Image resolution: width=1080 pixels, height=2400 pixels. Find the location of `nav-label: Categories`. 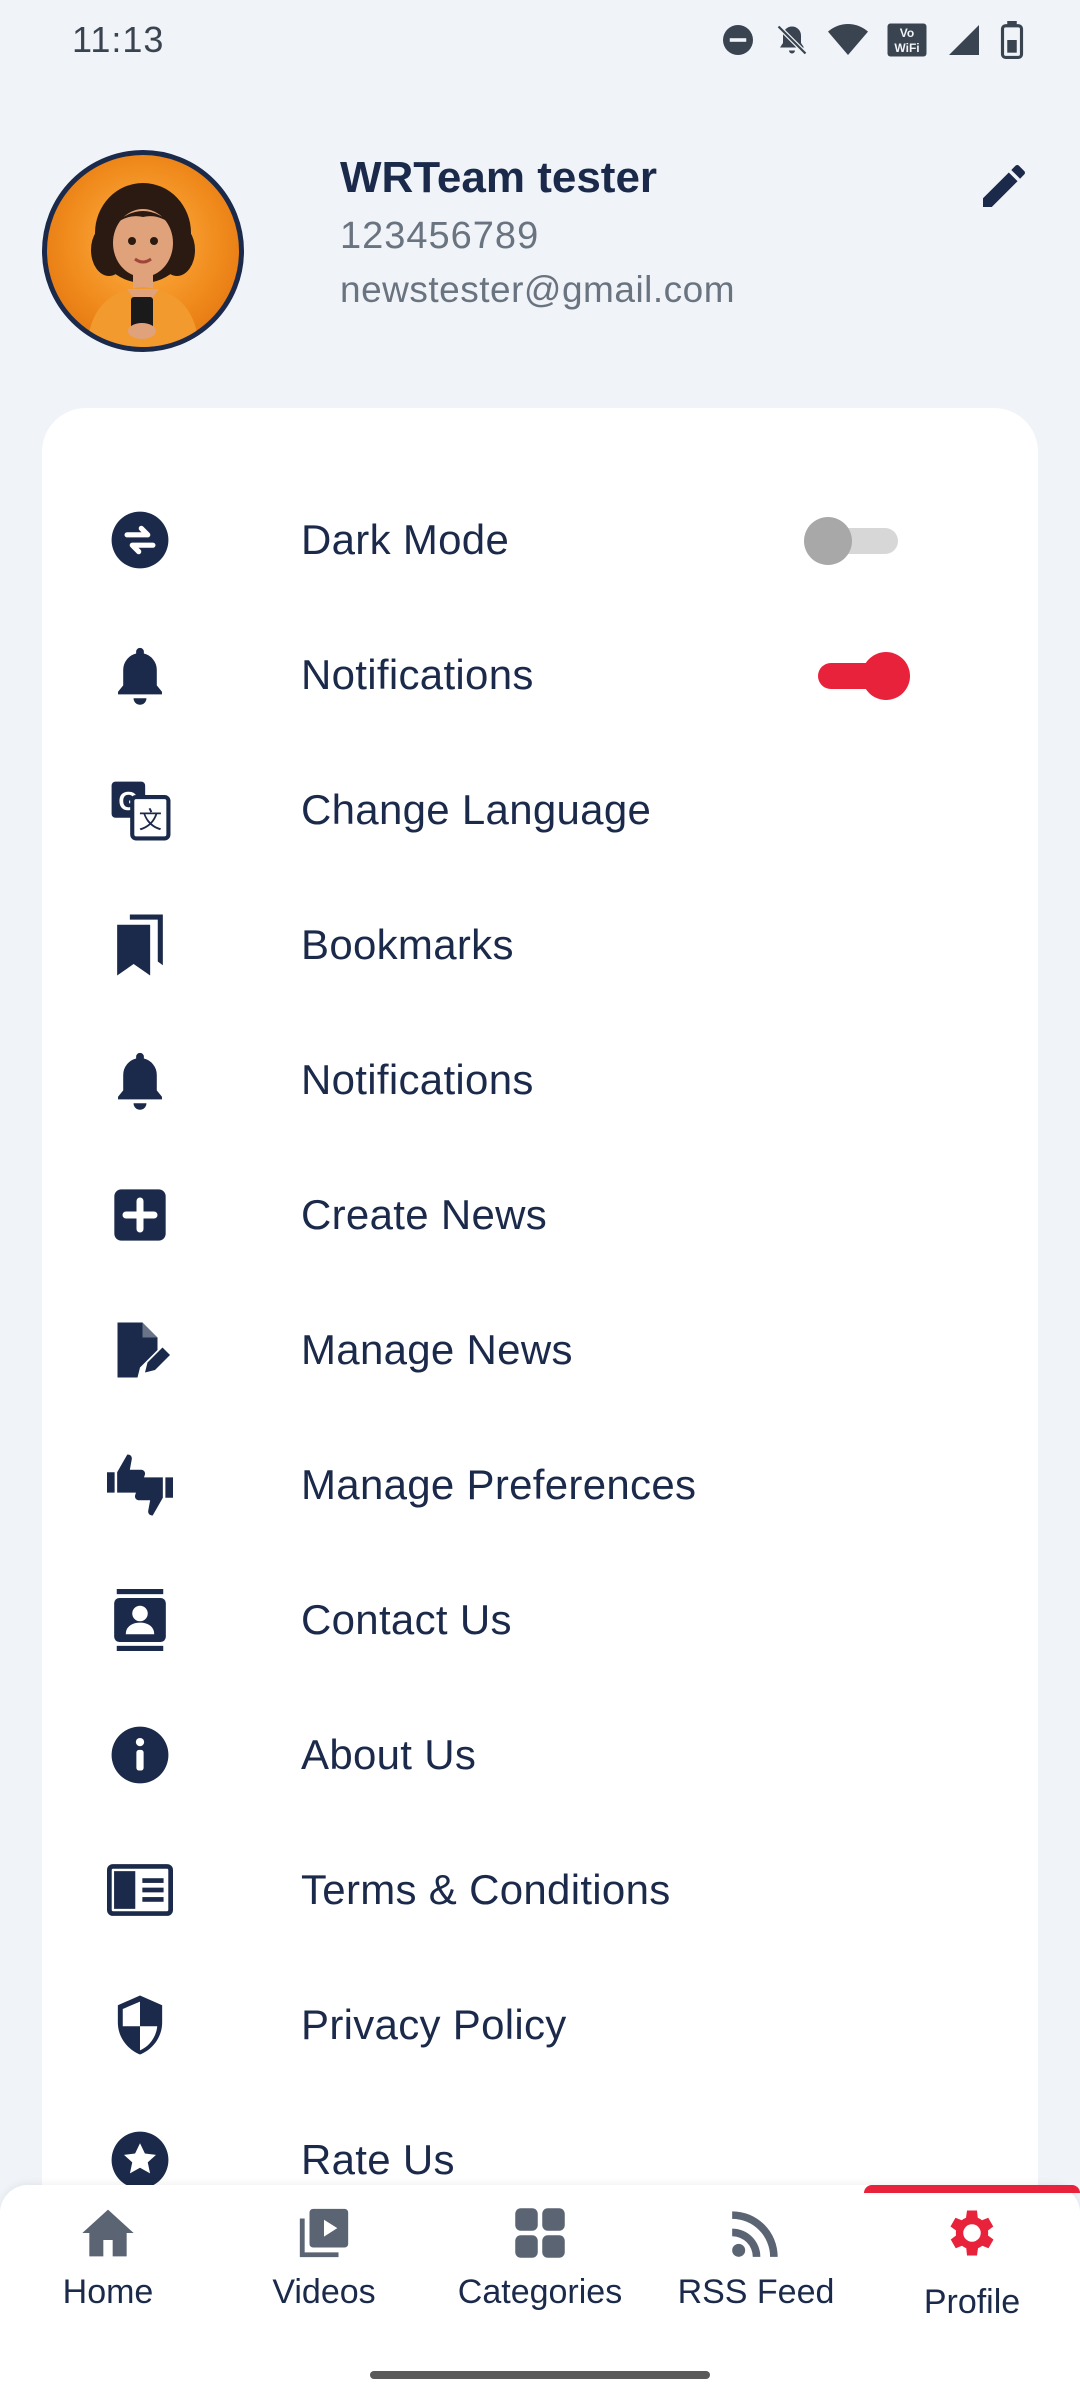

nav-label: Categories is located at coordinates (540, 2292).